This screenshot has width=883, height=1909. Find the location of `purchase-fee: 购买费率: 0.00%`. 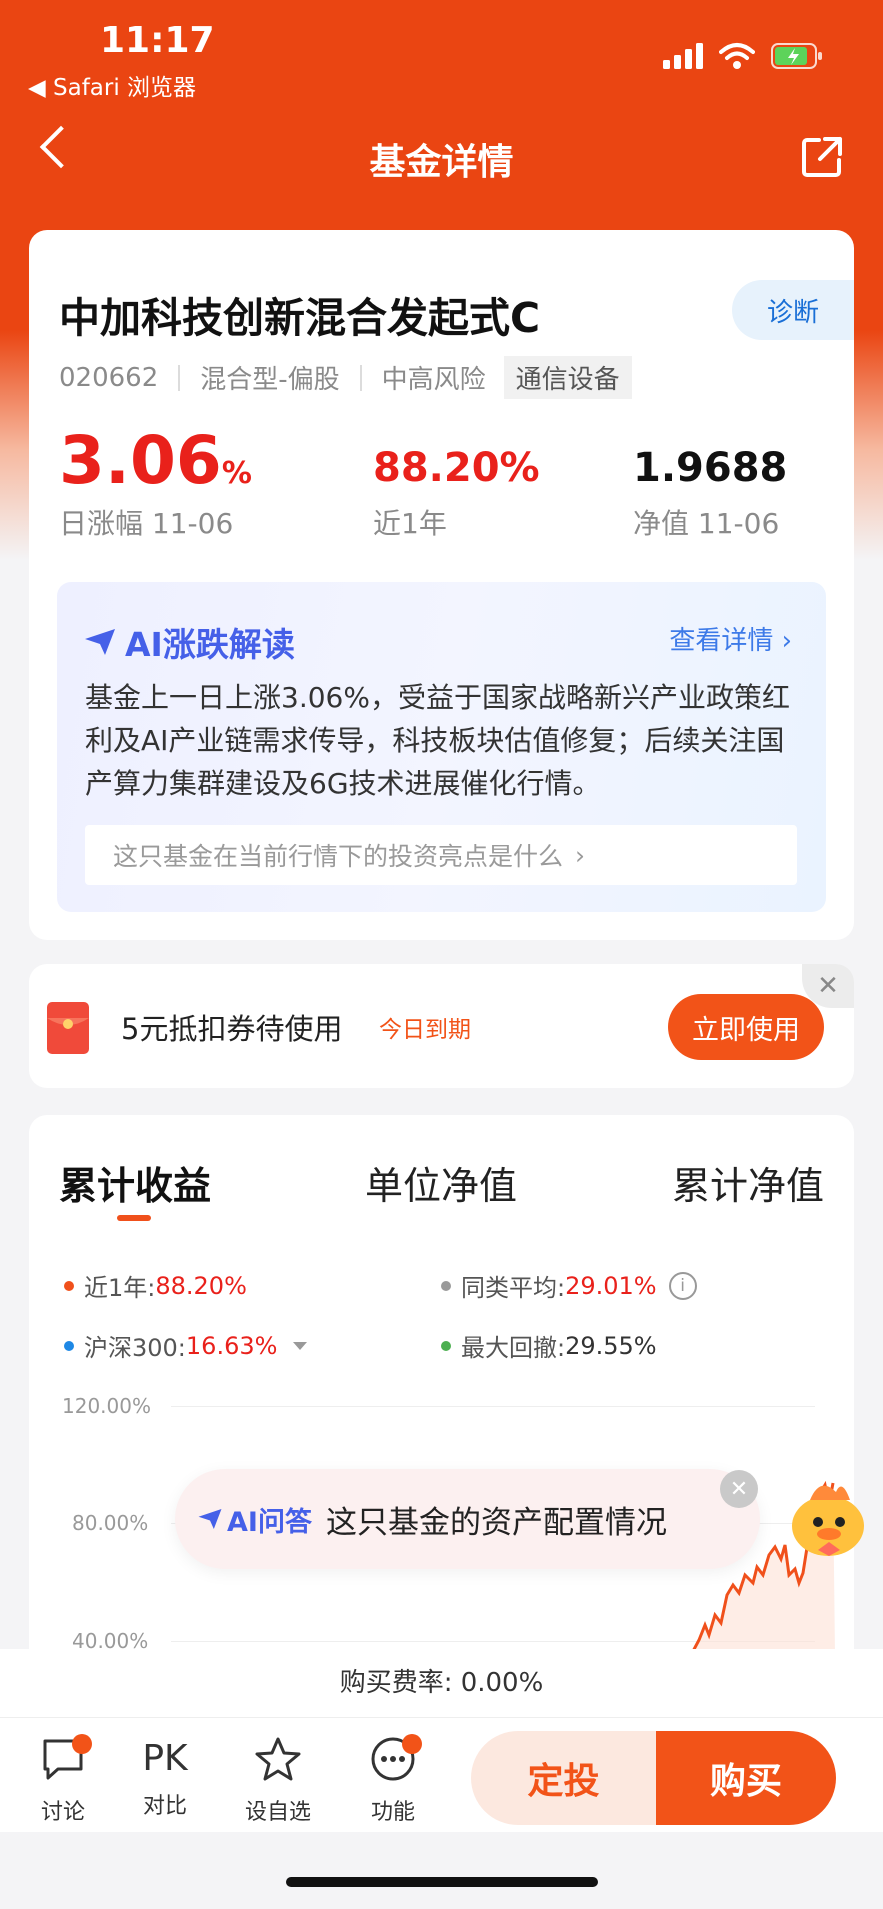

purchase-fee: 购买费率: 0.00% is located at coordinates (441, 1683).